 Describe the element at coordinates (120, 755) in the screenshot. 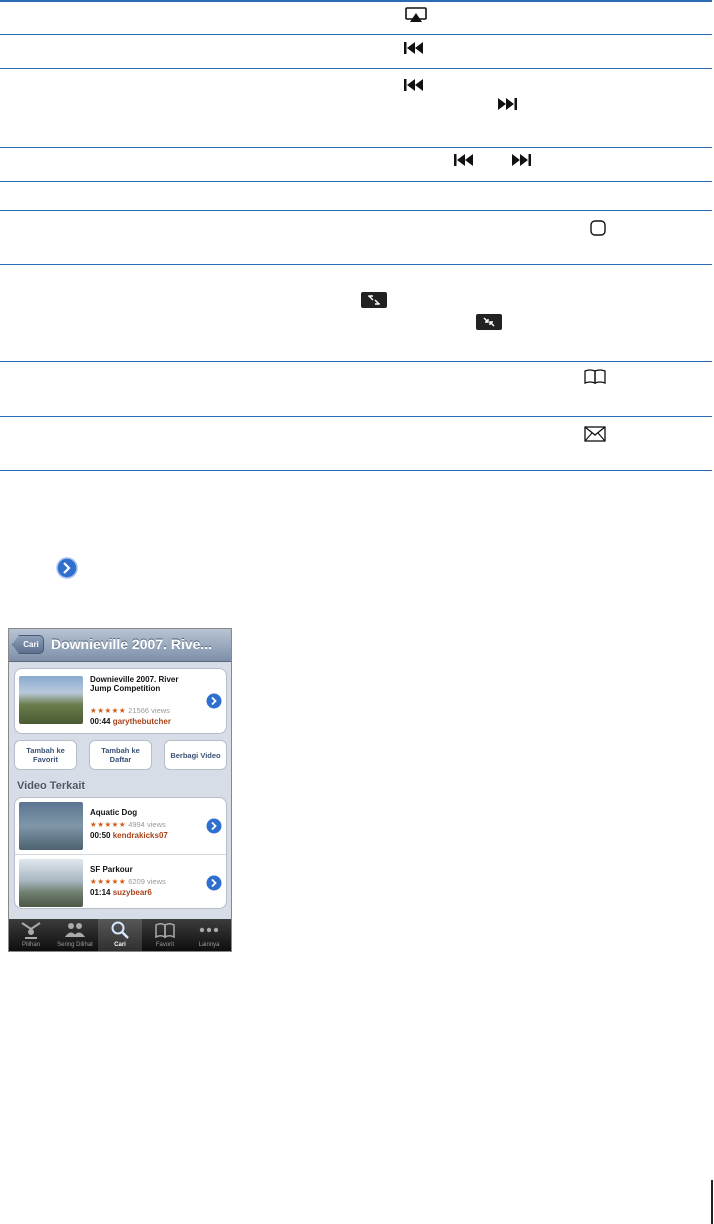

I see `add-to-list-button: Tambah ke Daftar` at that location.